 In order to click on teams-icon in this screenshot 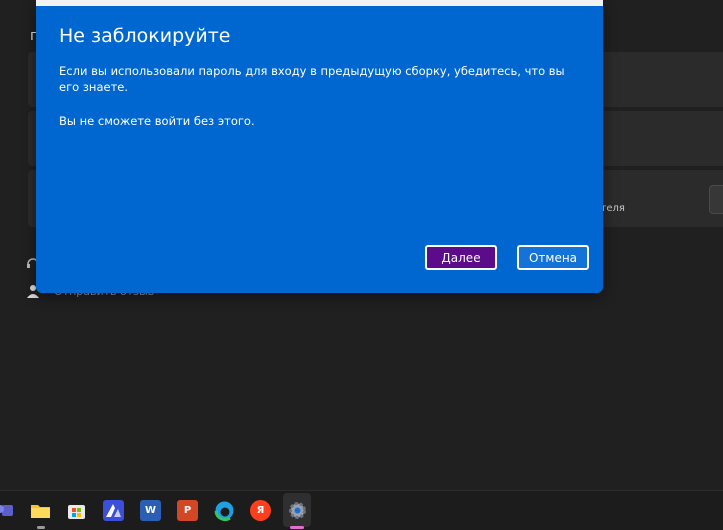, I will do `click(7, 510)`.